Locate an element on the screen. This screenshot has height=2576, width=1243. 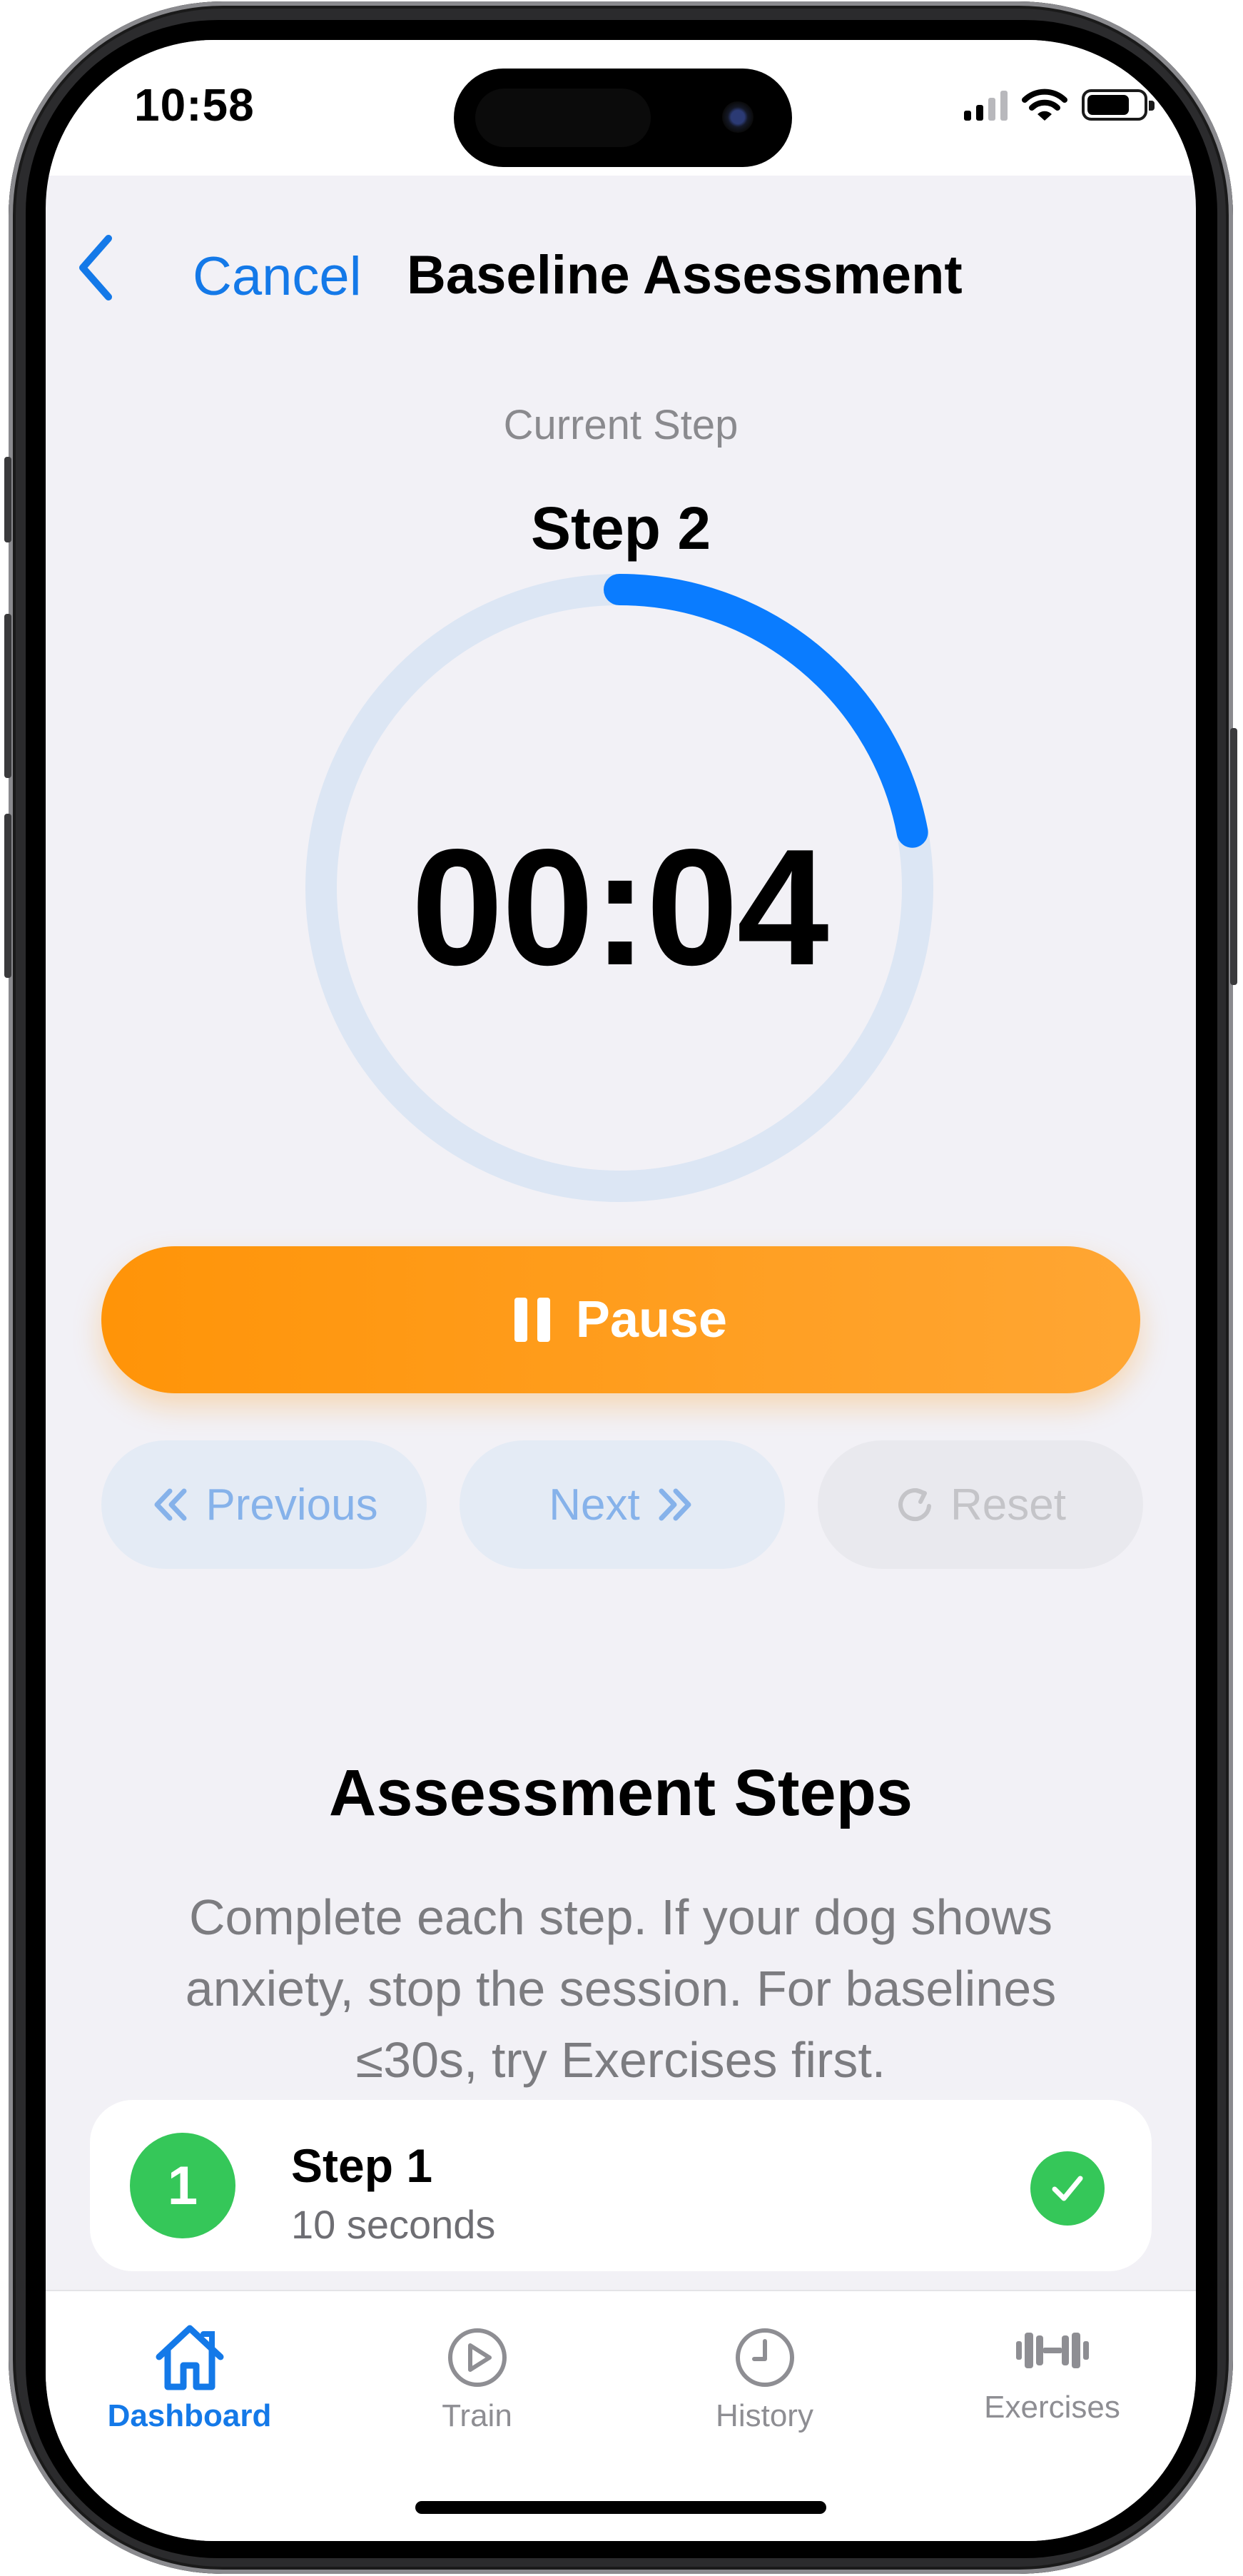
double-chevron-left-icon is located at coordinates (170, 1504).